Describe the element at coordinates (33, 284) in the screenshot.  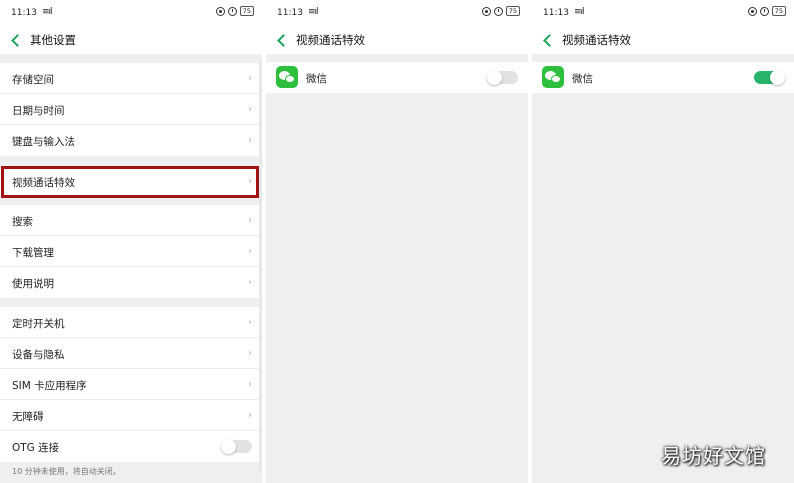
I see `list-item-label: 使用说明` at that location.